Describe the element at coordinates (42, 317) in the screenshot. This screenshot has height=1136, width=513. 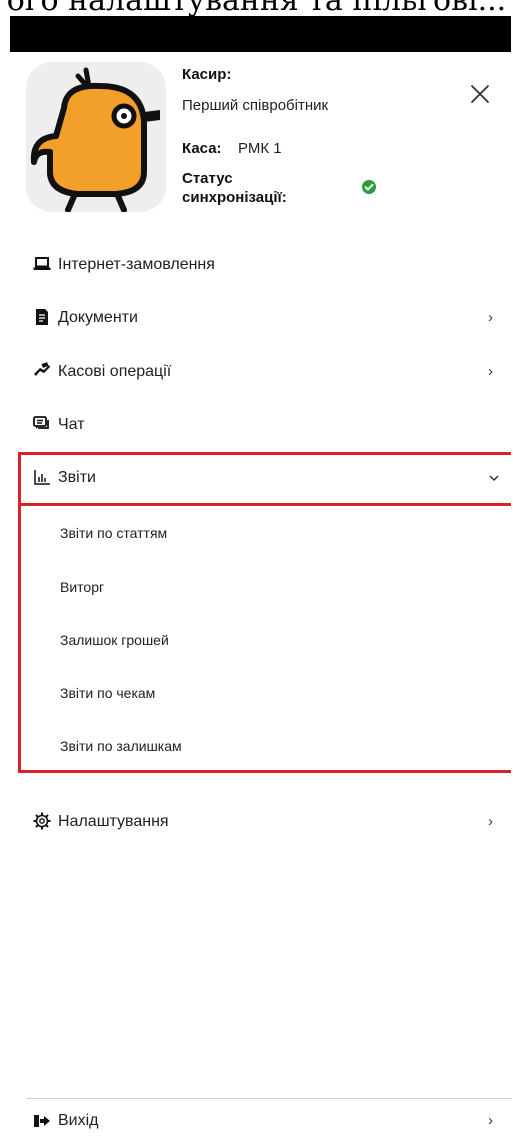
I see `document-icon` at that location.